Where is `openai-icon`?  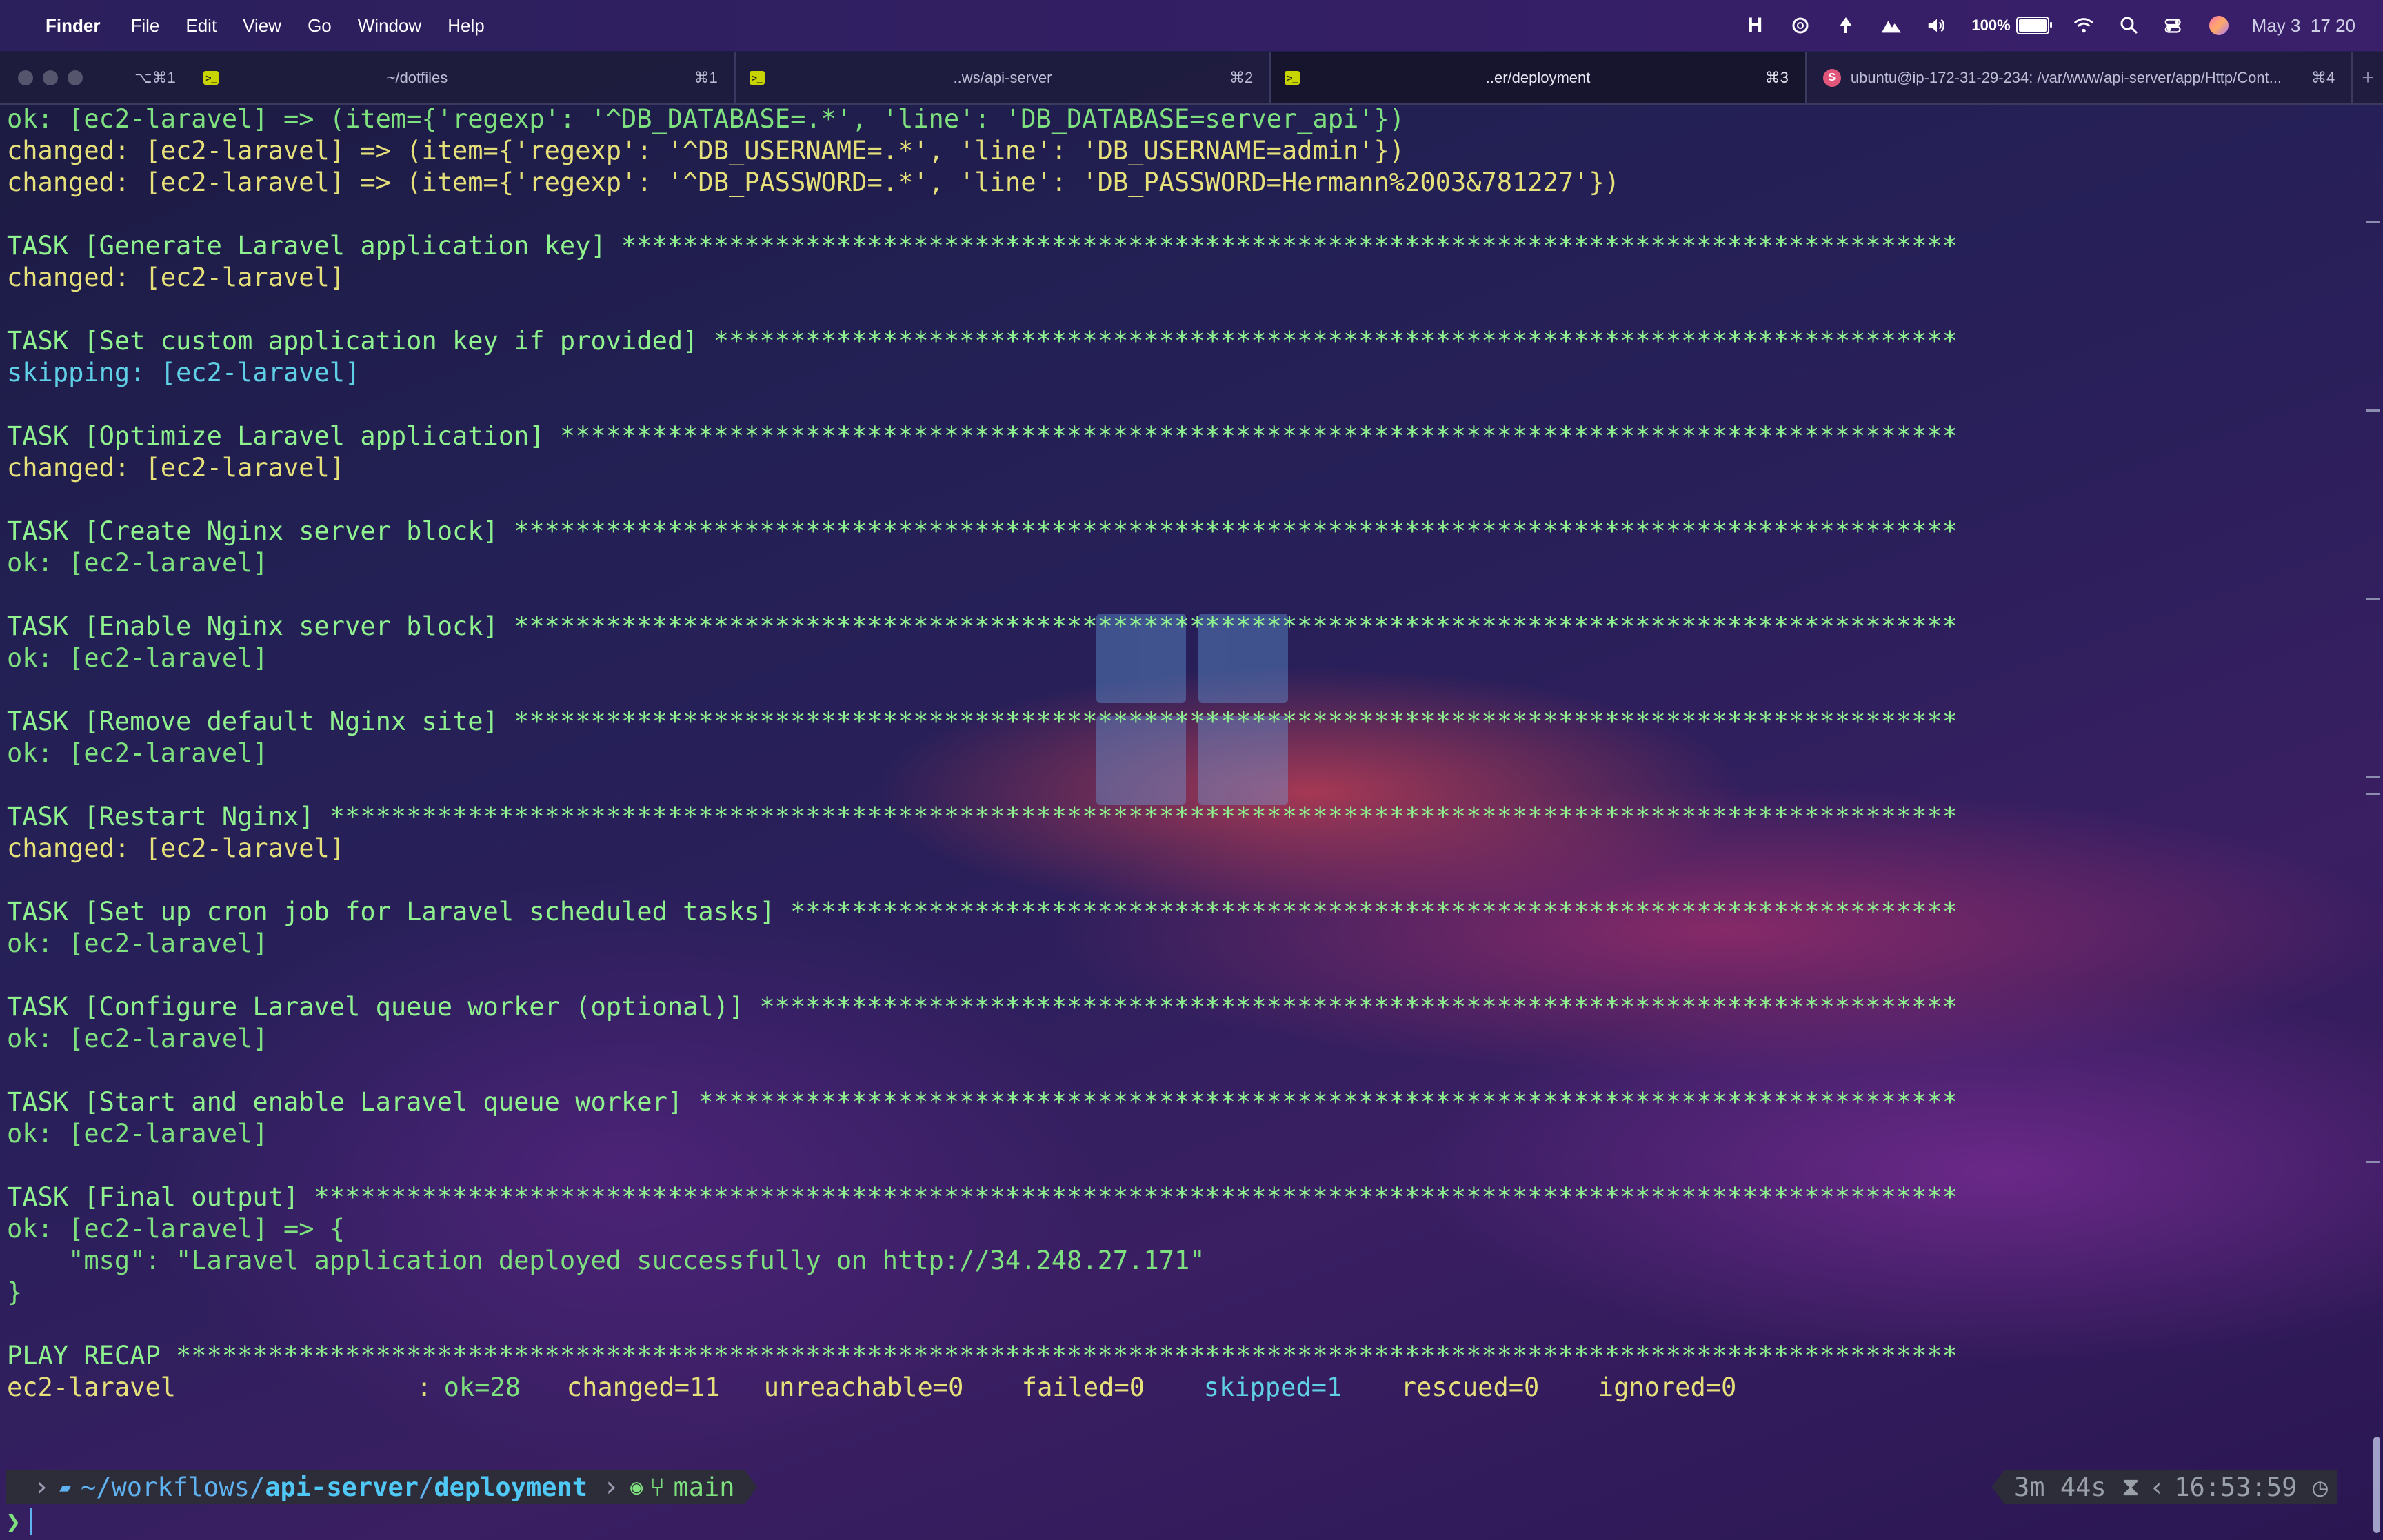
openai-icon is located at coordinates (1800, 26).